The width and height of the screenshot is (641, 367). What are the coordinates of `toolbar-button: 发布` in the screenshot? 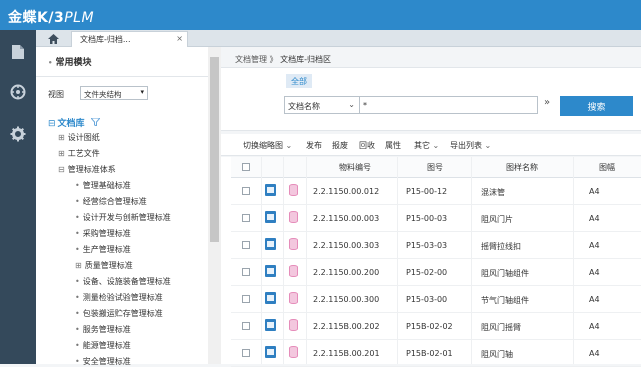 It's located at (314, 145).